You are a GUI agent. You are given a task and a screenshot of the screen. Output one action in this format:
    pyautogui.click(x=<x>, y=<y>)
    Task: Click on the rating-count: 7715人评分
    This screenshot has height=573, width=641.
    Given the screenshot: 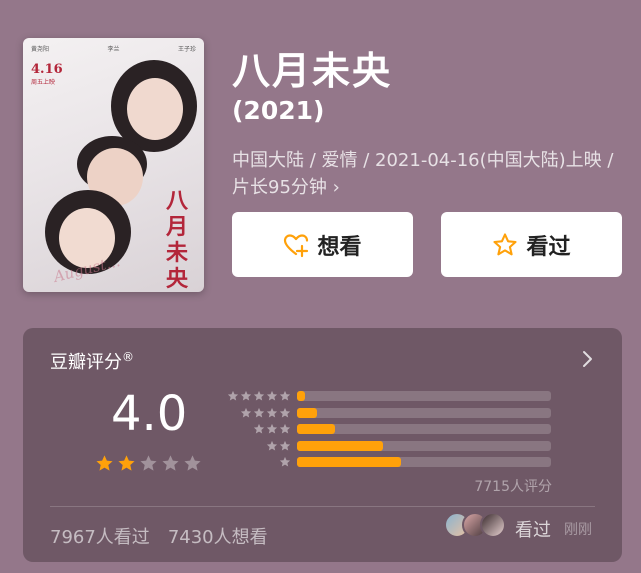 What is the action you would take?
    pyautogui.click(x=513, y=487)
    